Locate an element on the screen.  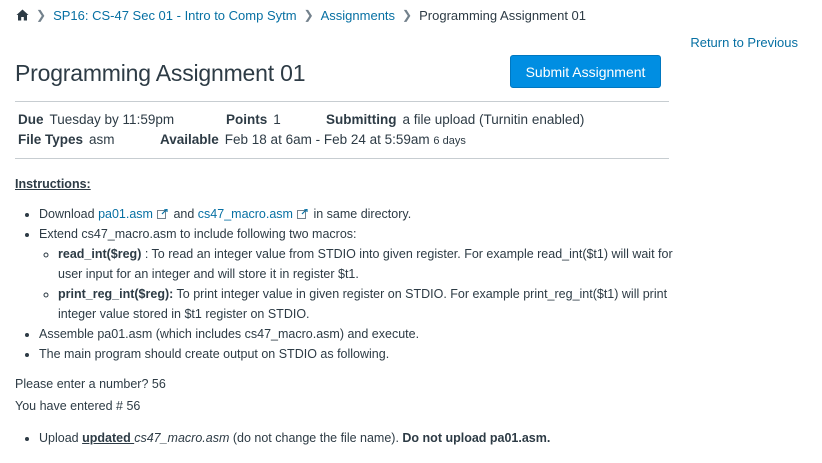
due-detail: Due Tuesday by 11:59pm is located at coordinates (96, 119).